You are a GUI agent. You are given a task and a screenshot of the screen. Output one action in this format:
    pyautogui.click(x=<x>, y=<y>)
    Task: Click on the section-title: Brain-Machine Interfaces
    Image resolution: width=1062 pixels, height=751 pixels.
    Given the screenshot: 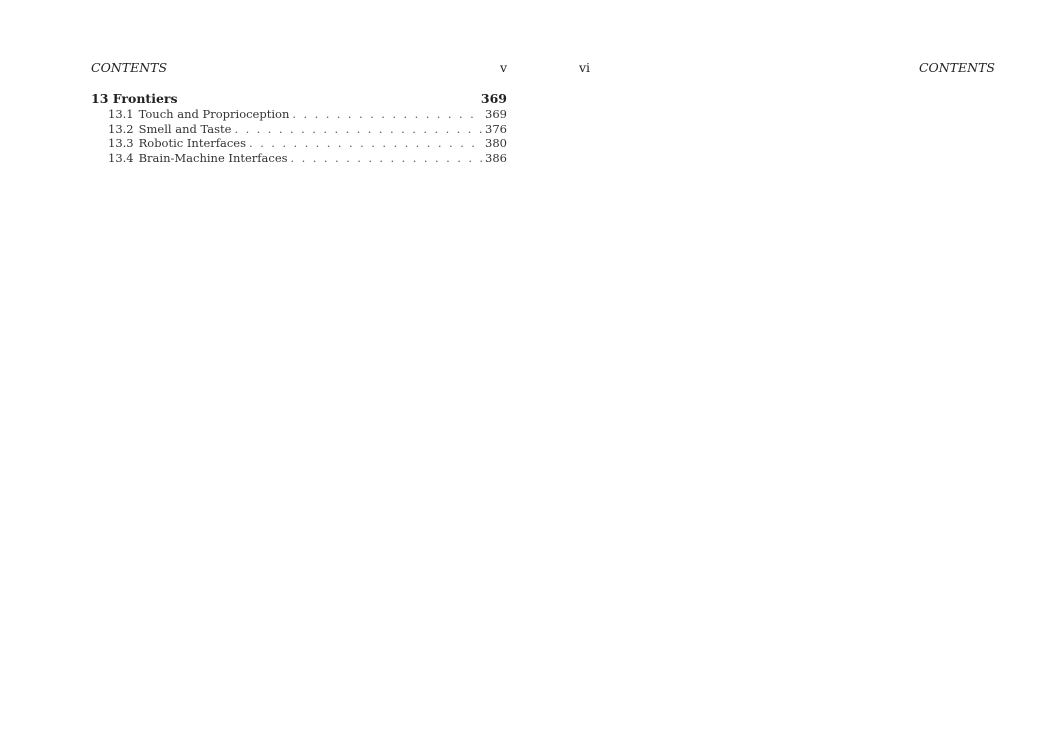 What is the action you would take?
    pyautogui.click(x=213, y=157)
    